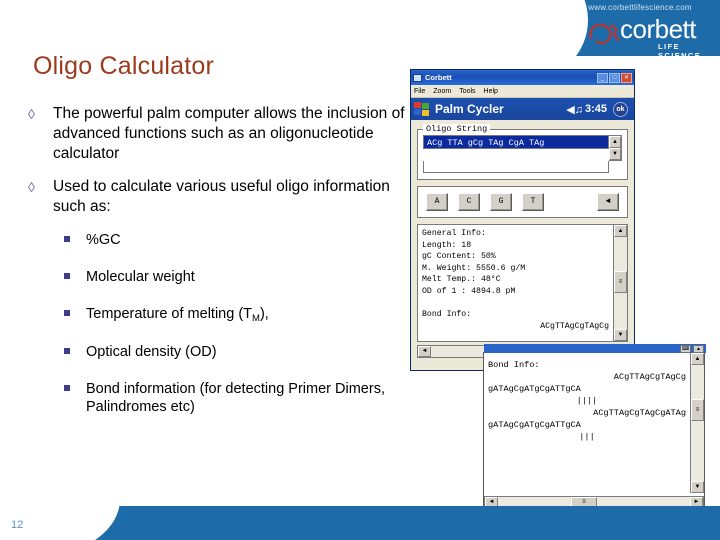  I want to click on corbett-logo: corbett LIFE SCIENCE, so click(653, 37).